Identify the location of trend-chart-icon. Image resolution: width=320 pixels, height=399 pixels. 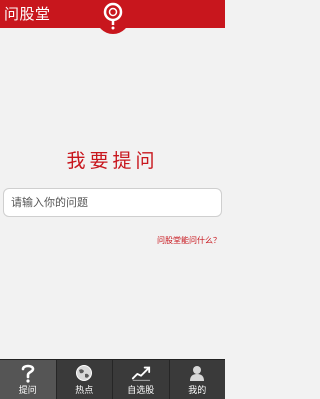
(141, 373).